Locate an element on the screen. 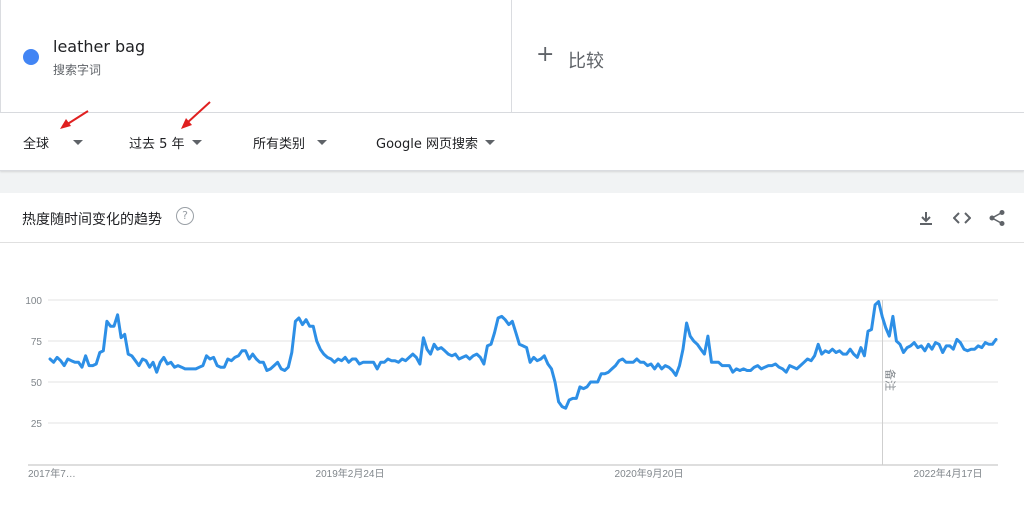 This screenshot has height=511, width=1024. category-filter-label: 所有类别 is located at coordinates (279, 144).